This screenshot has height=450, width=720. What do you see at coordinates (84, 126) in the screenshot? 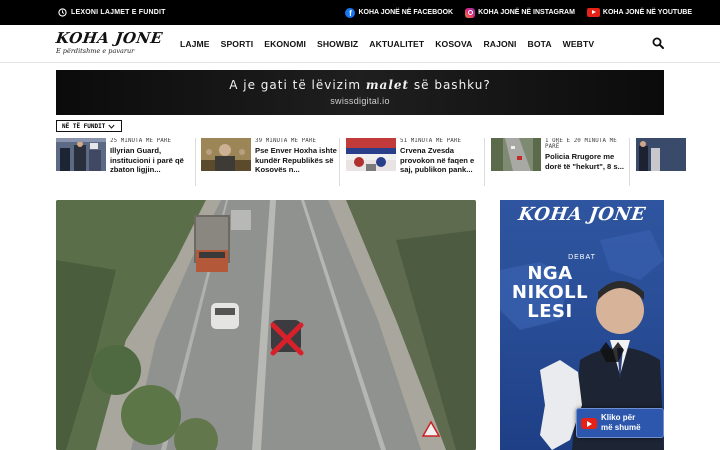
I see `latest-news-heading: NË TË FUNDIT` at bounding box center [84, 126].